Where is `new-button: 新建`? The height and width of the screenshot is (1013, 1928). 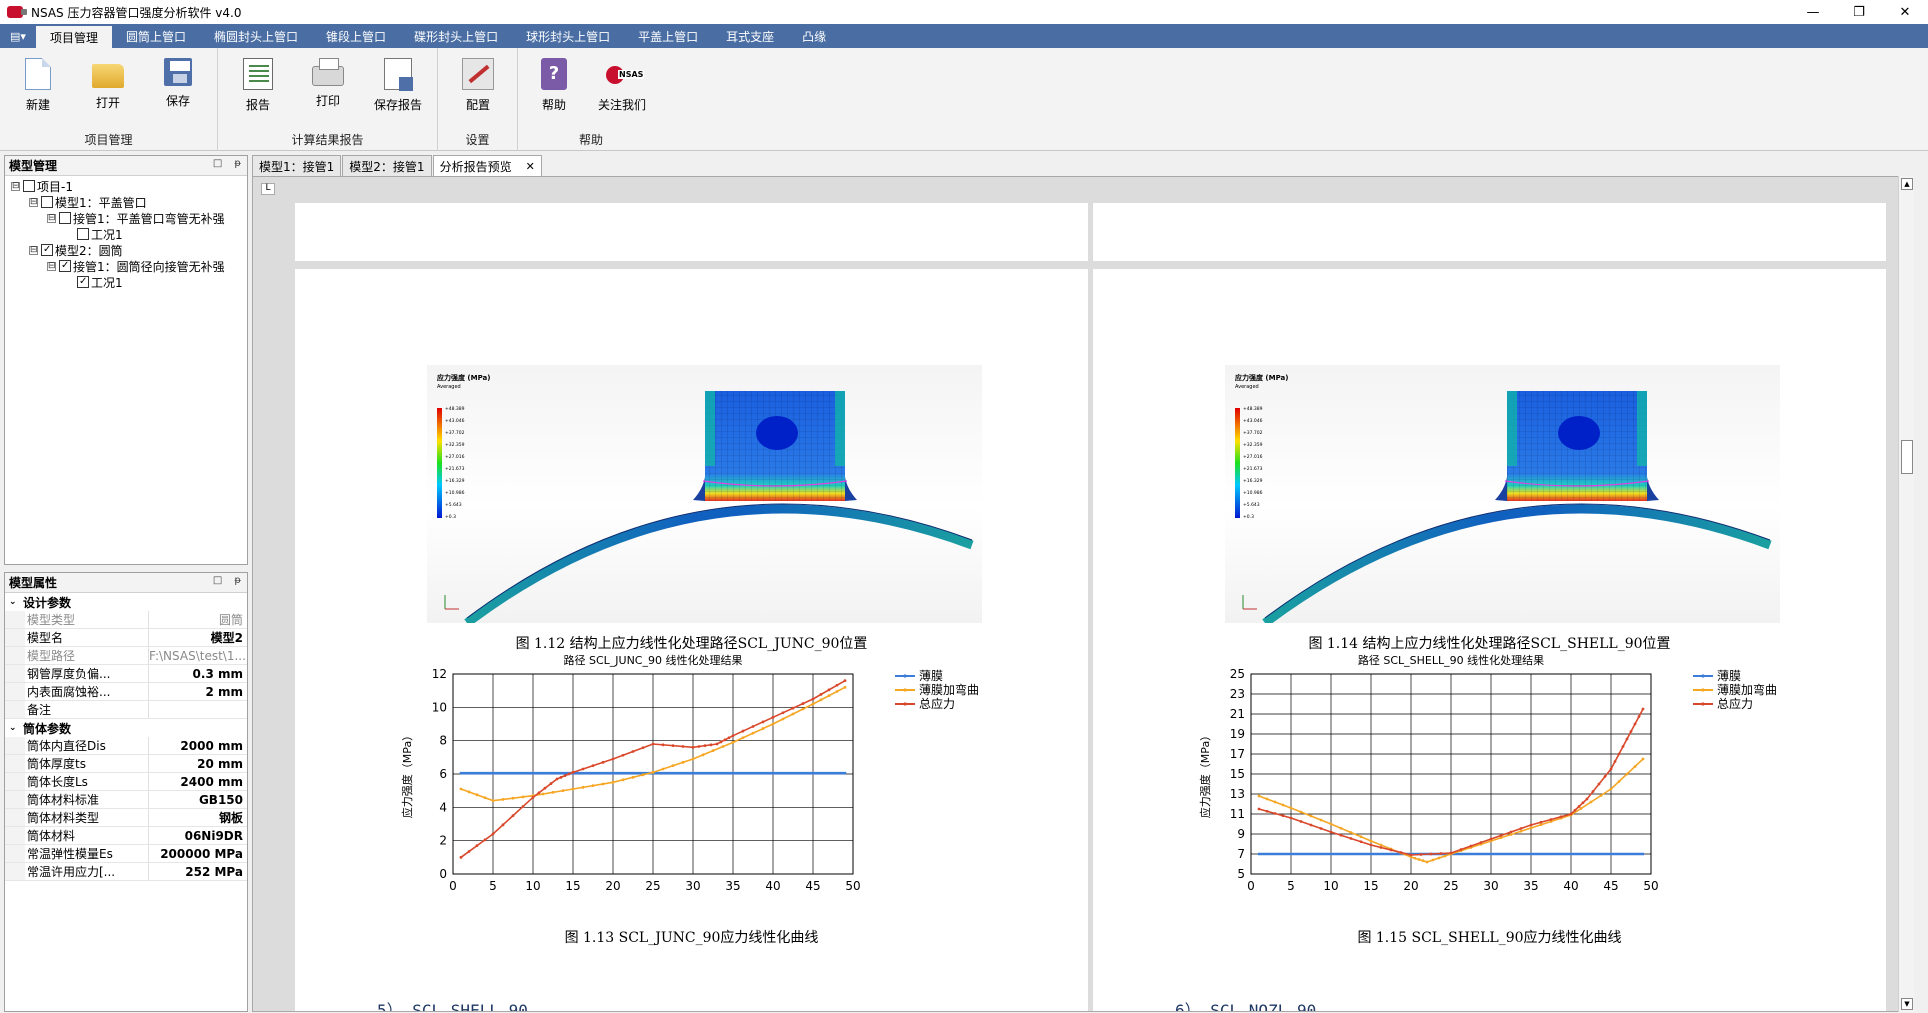
new-button: 新建 is located at coordinates (38, 85).